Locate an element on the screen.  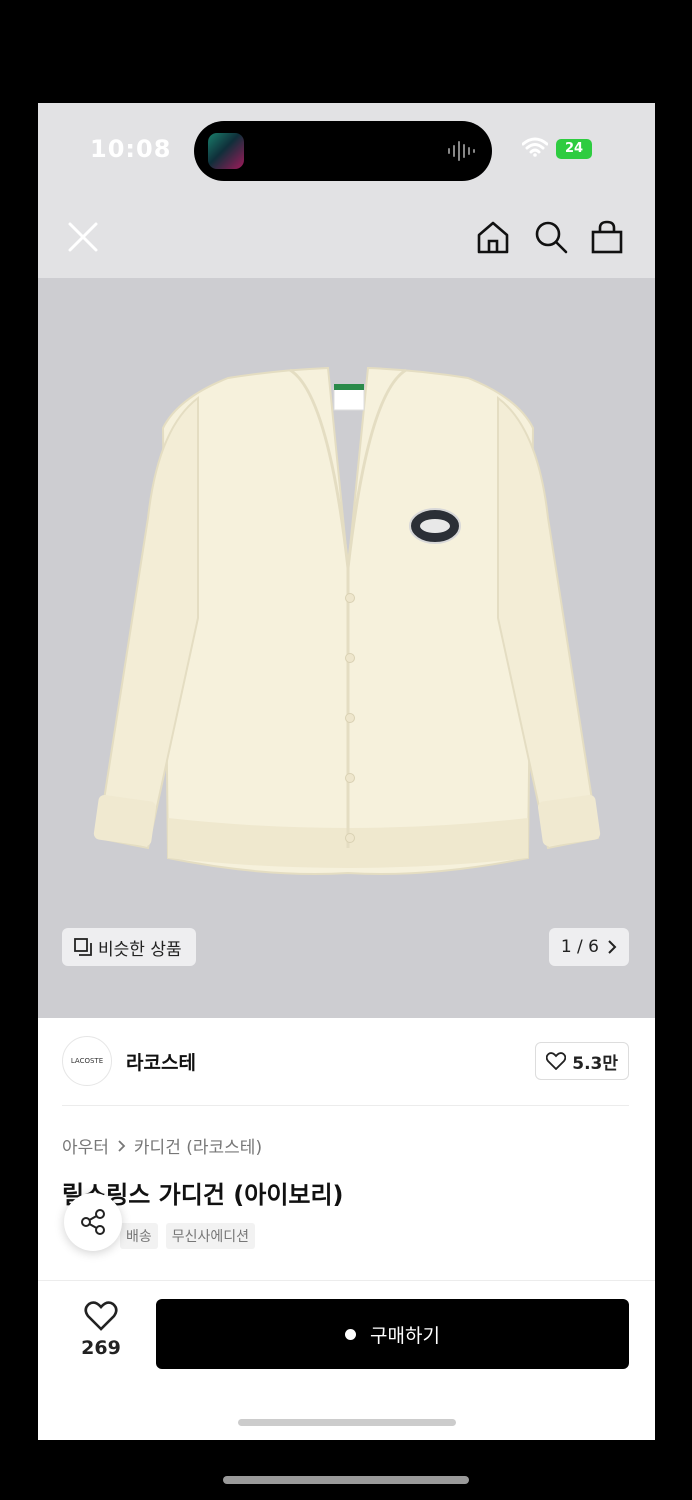
close-icon is located at coordinates (83, 237).